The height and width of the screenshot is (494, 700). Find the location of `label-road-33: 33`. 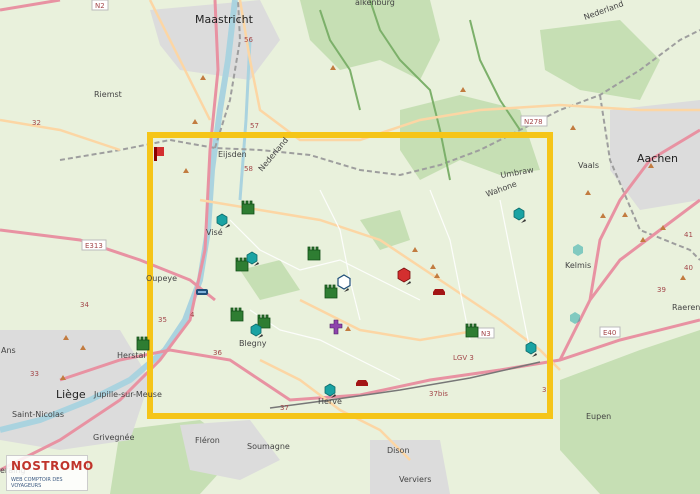

label-road-33: 33 is located at coordinates (34, 374).